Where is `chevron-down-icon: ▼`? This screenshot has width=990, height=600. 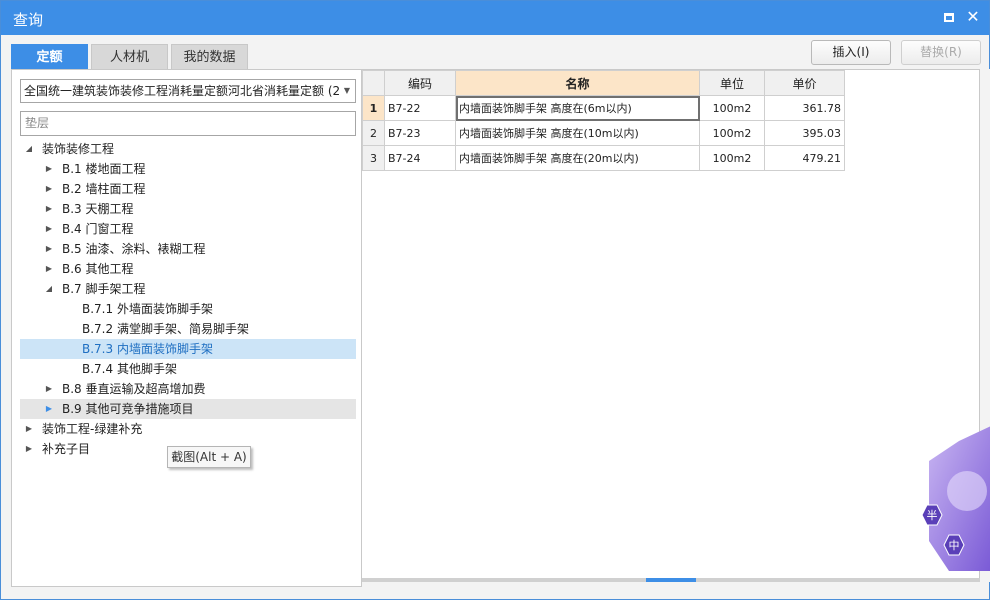
chevron-down-icon: ▼ is located at coordinates (347, 91).